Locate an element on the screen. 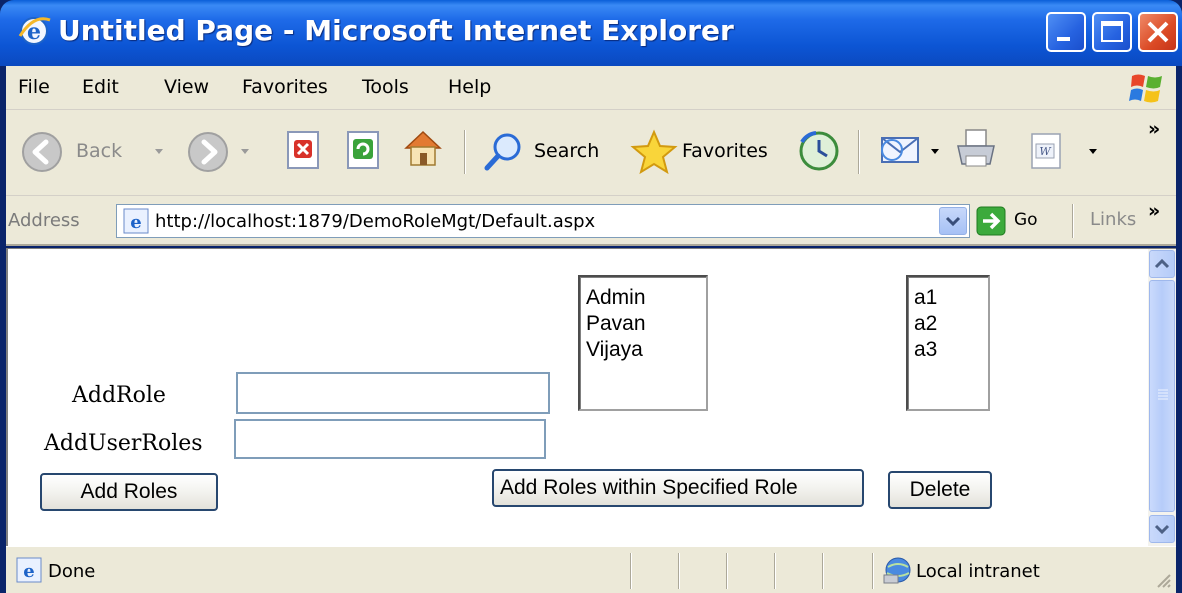  status-text: Done is located at coordinates (72, 571).